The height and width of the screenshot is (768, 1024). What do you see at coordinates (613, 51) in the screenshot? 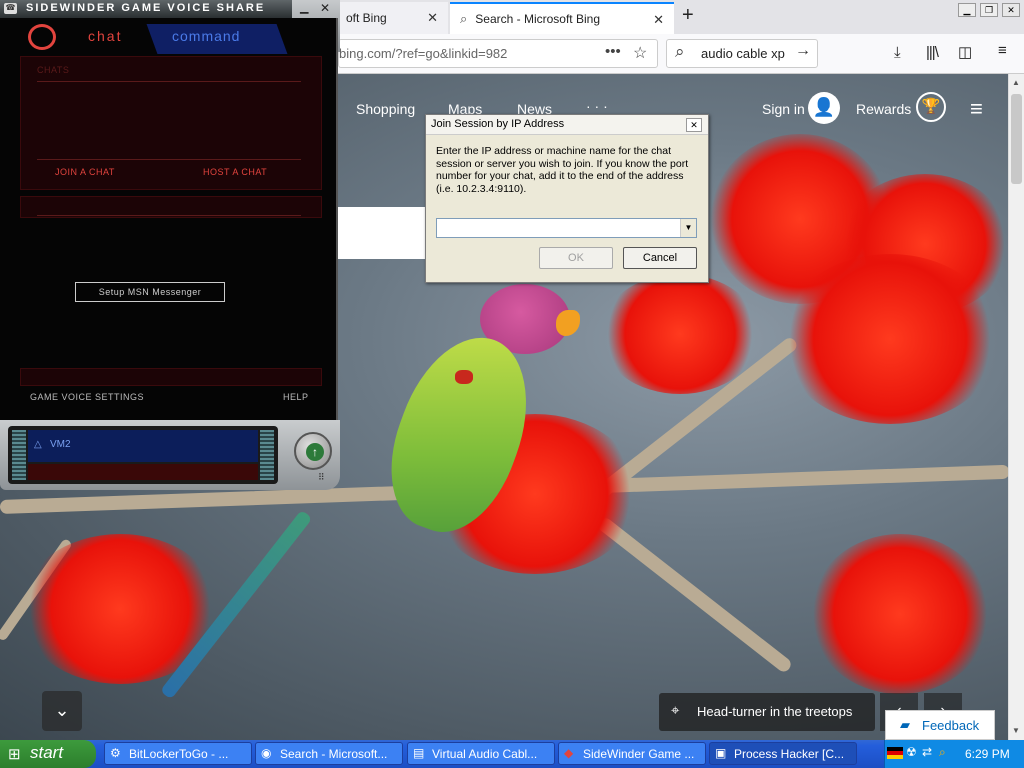
I see `more-actions-icon: •••` at bounding box center [613, 51].